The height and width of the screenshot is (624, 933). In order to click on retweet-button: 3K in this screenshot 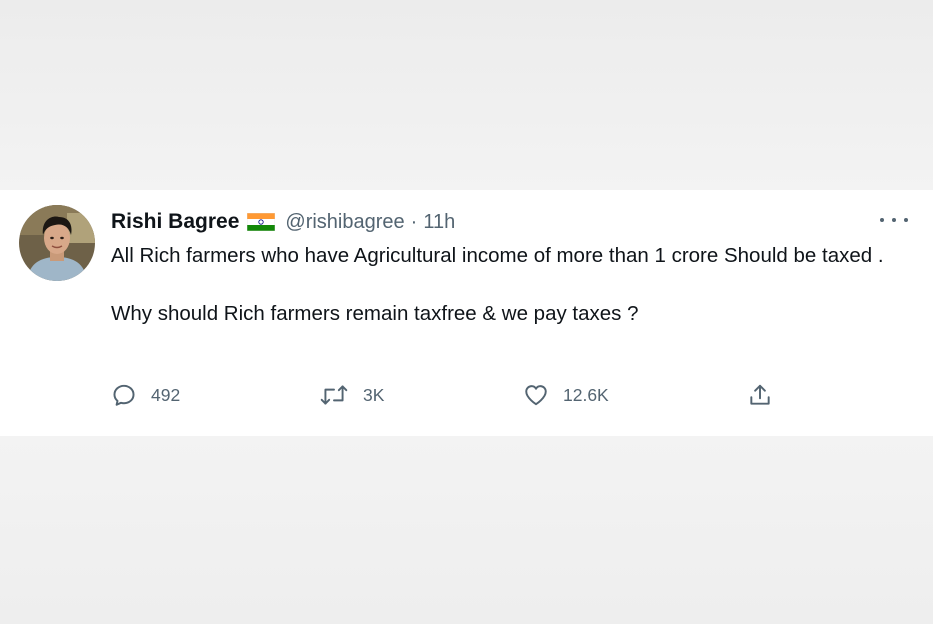, I will do `click(351, 395)`.